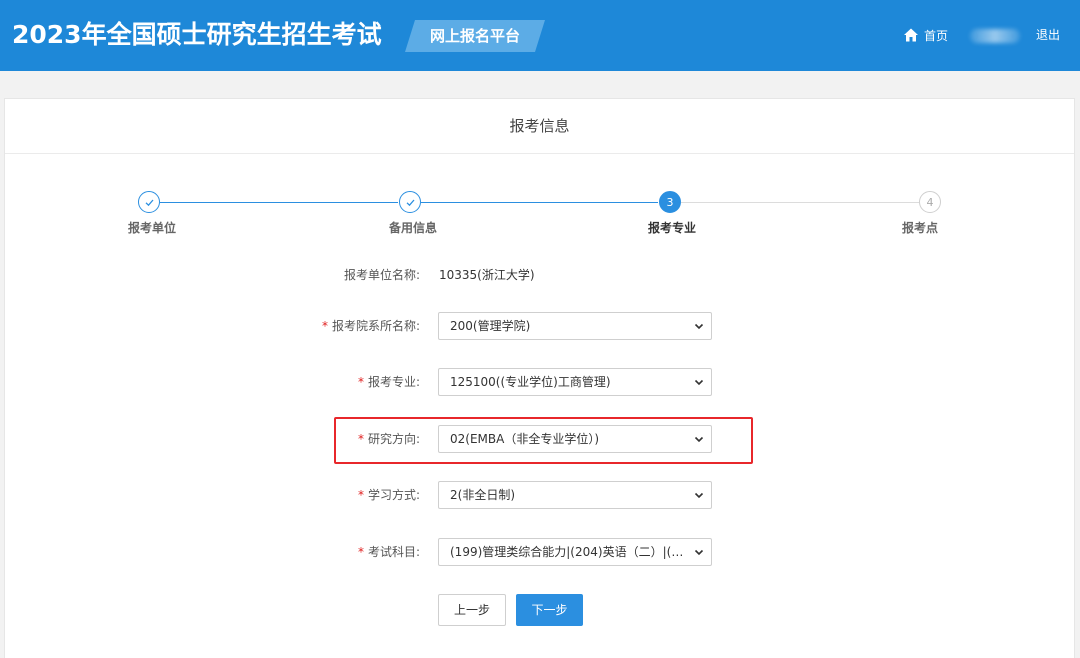  Describe the element at coordinates (413, 228) in the screenshot. I see `step-2-label: 备用信息` at that location.